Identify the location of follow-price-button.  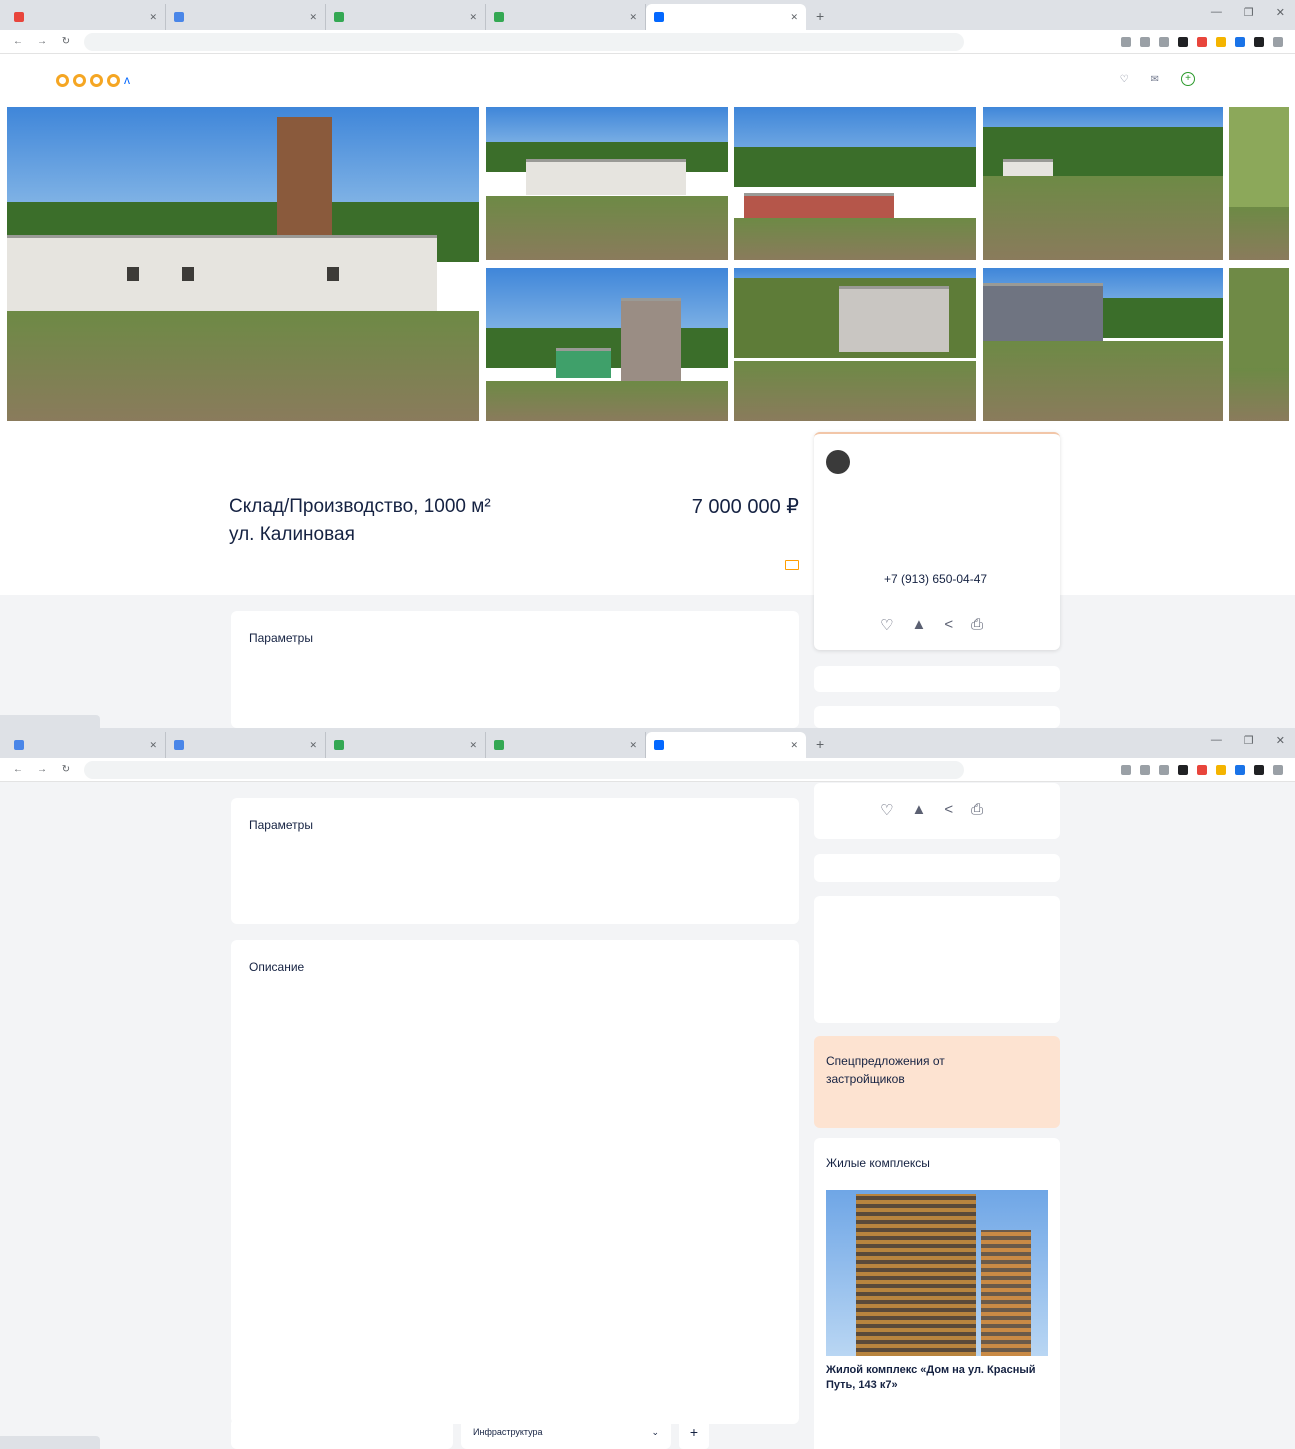
(792, 565).